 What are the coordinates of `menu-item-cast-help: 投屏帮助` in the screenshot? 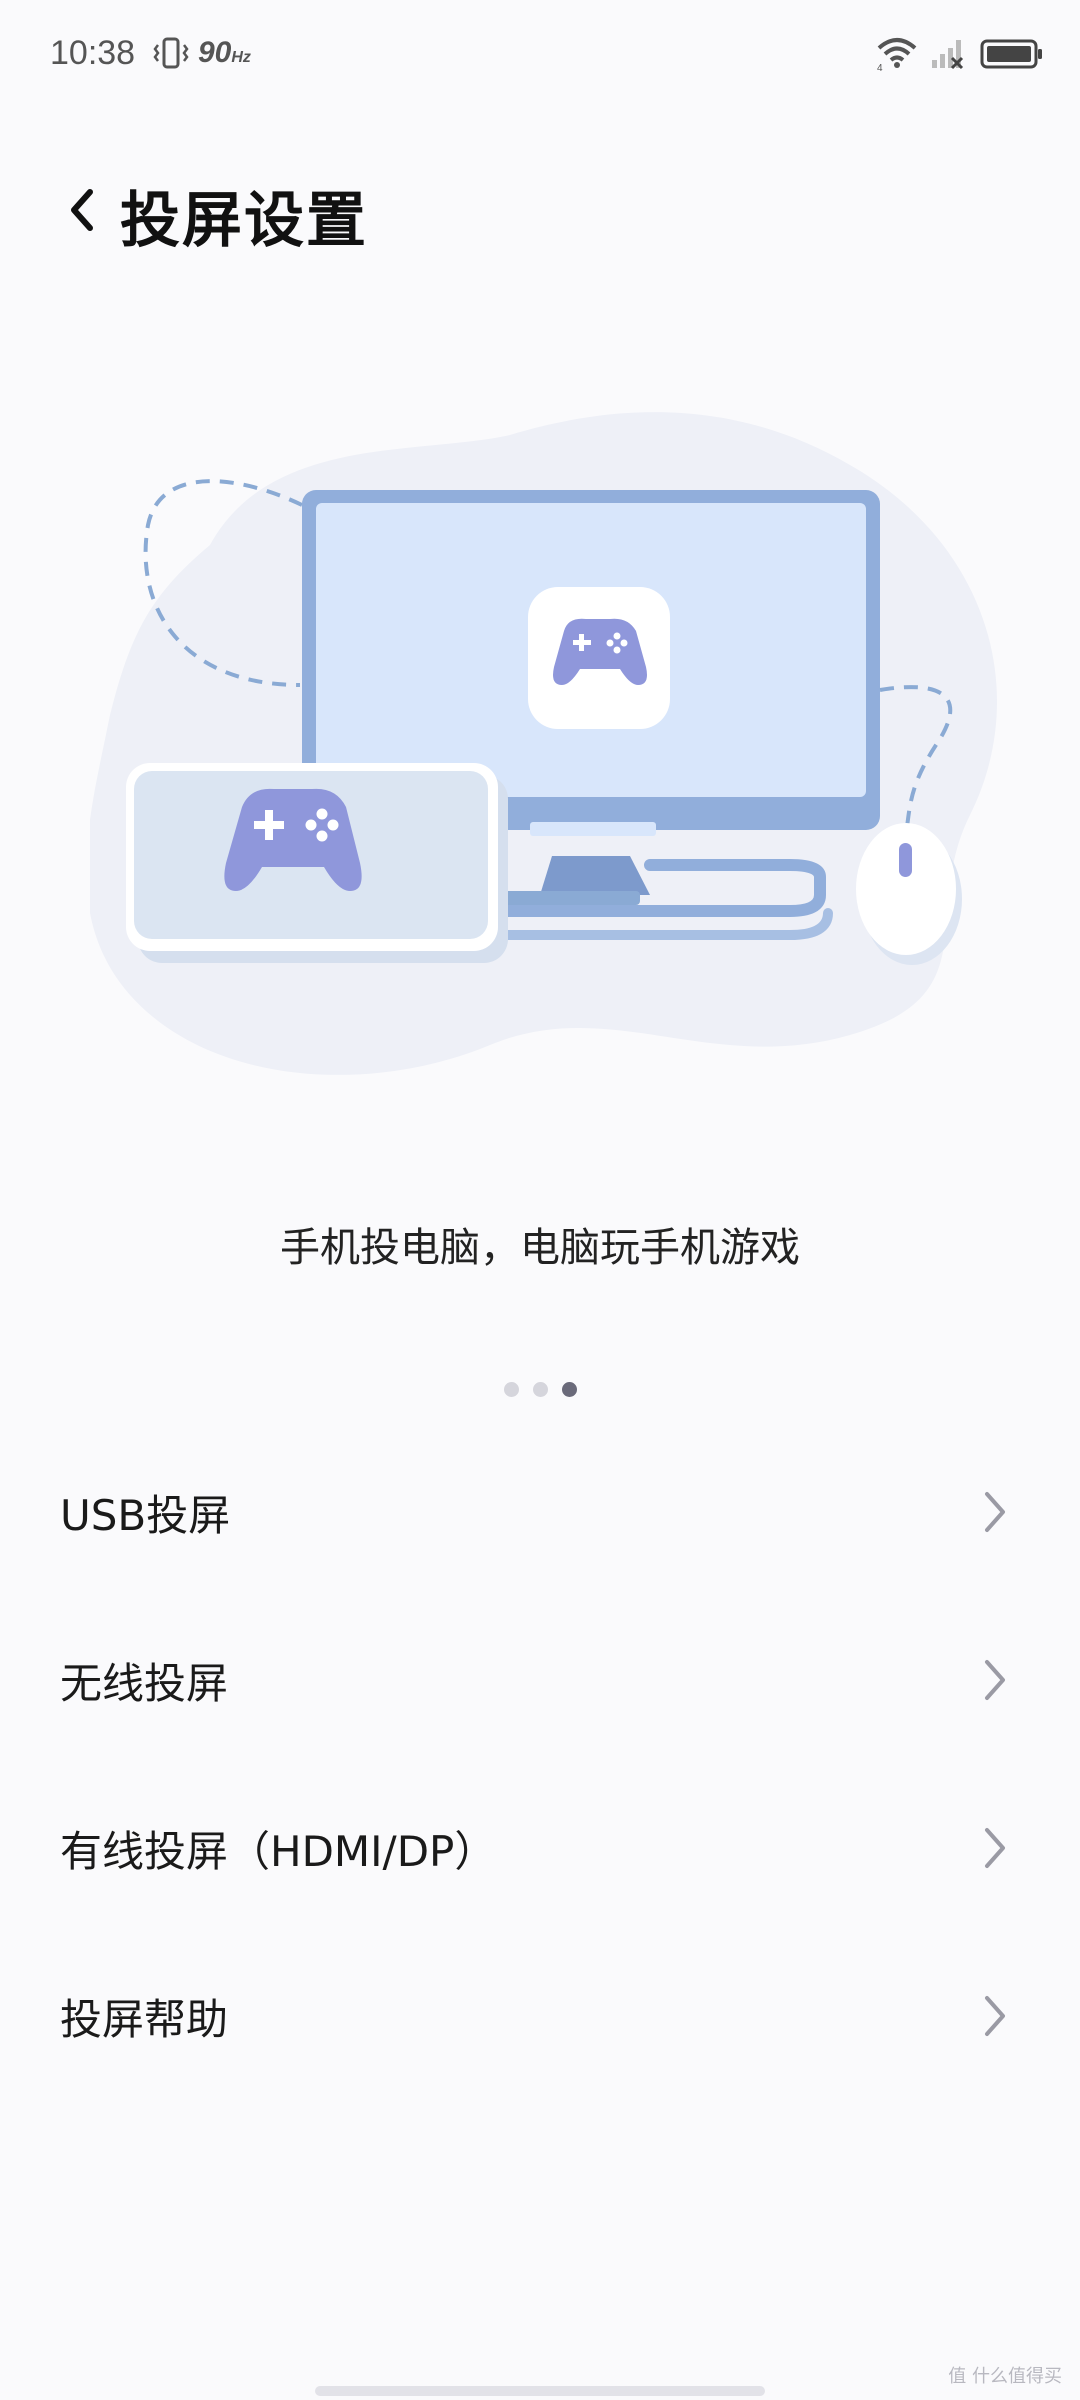 It's located at (540, 2016).